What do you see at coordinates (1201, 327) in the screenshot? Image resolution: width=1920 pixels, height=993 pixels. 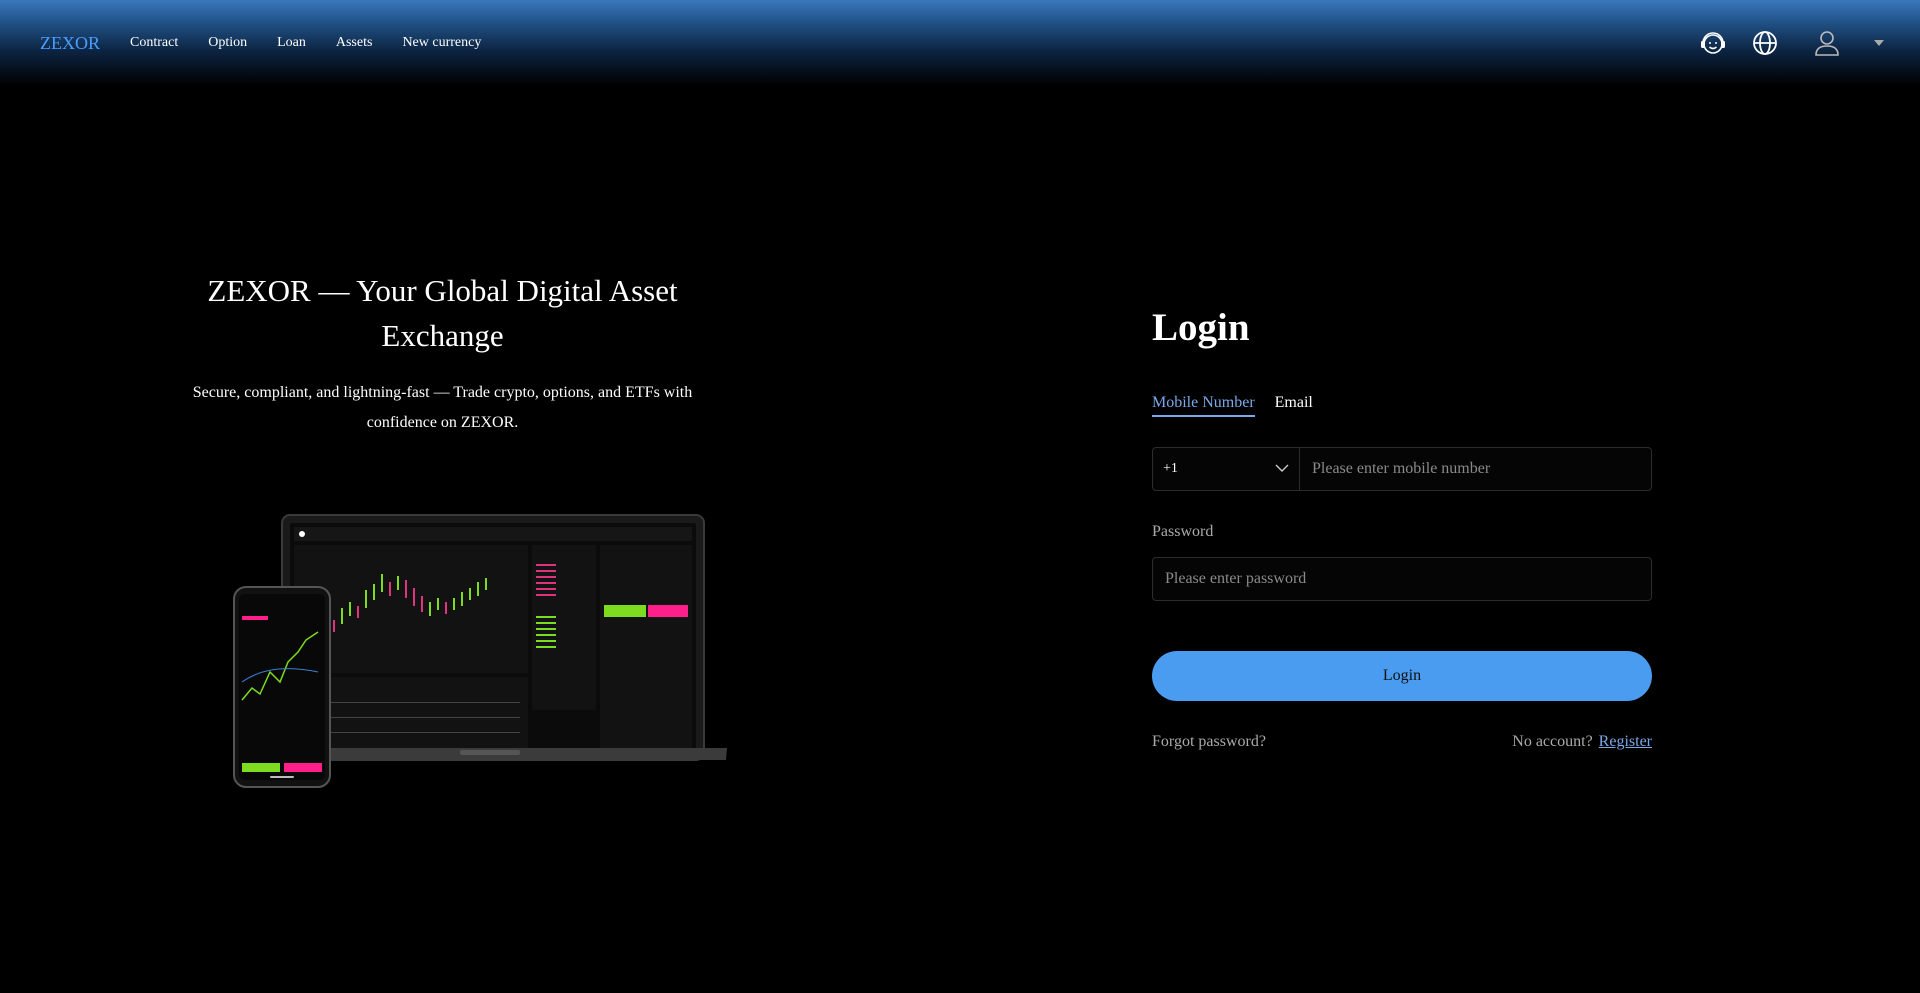 I see `login-title: Login` at bounding box center [1201, 327].